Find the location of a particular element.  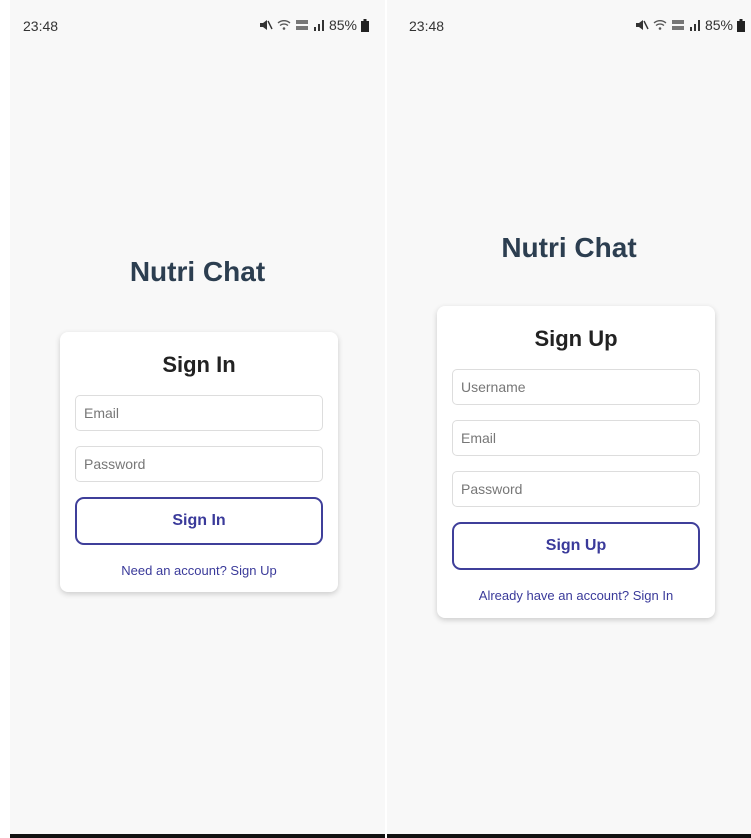

sign-in-button: Sign In is located at coordinates (199, 521).